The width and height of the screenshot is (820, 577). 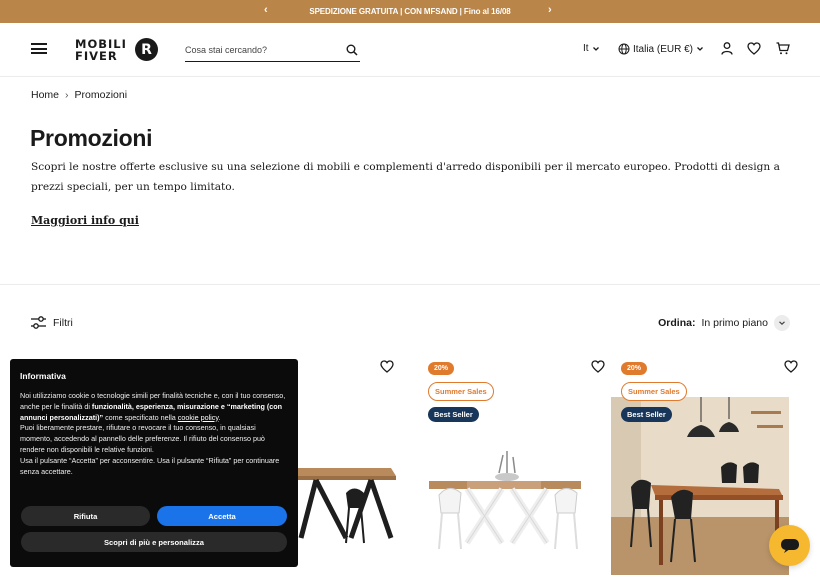 What do you see at coordinates (410, 50) in the screenshot?
I see `site-header: MOBILI FIVER R It Italia (EUR €)` at bounding box center [410, 50].